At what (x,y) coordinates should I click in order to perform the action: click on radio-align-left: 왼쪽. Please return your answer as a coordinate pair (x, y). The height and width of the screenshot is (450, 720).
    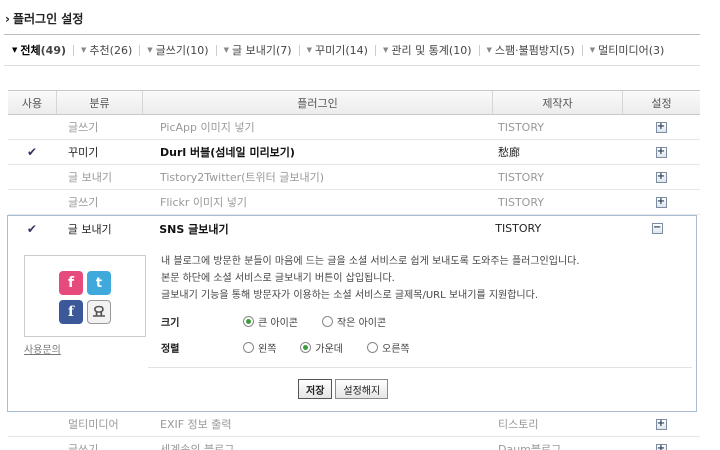
    Looking at the image, I should click on (259, 347).